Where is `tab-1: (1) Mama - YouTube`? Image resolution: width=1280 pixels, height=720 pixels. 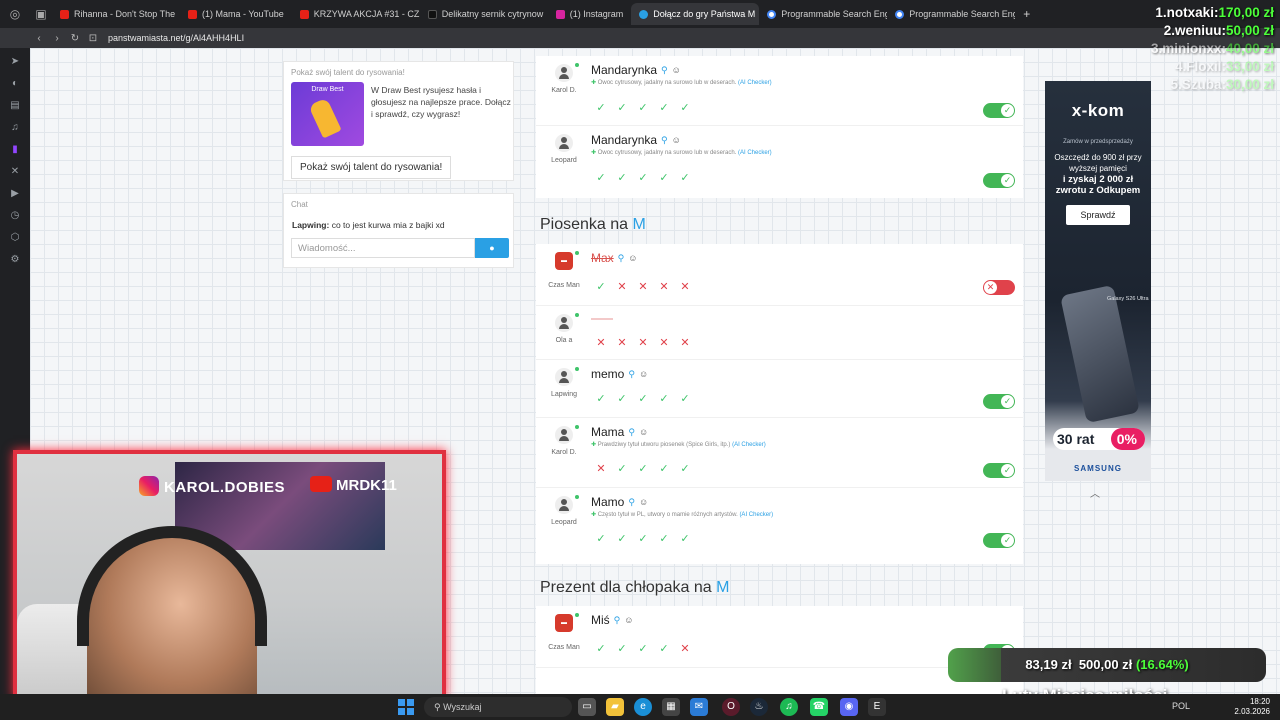 tab-1: (1) Mama - YouTube is located at coordinates (236, 14).